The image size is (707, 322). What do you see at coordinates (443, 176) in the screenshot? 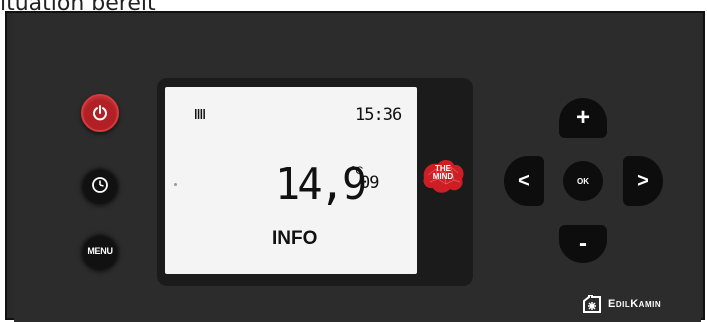
I see `the-mind-line2: MIND` at bounding box center [443, 176].